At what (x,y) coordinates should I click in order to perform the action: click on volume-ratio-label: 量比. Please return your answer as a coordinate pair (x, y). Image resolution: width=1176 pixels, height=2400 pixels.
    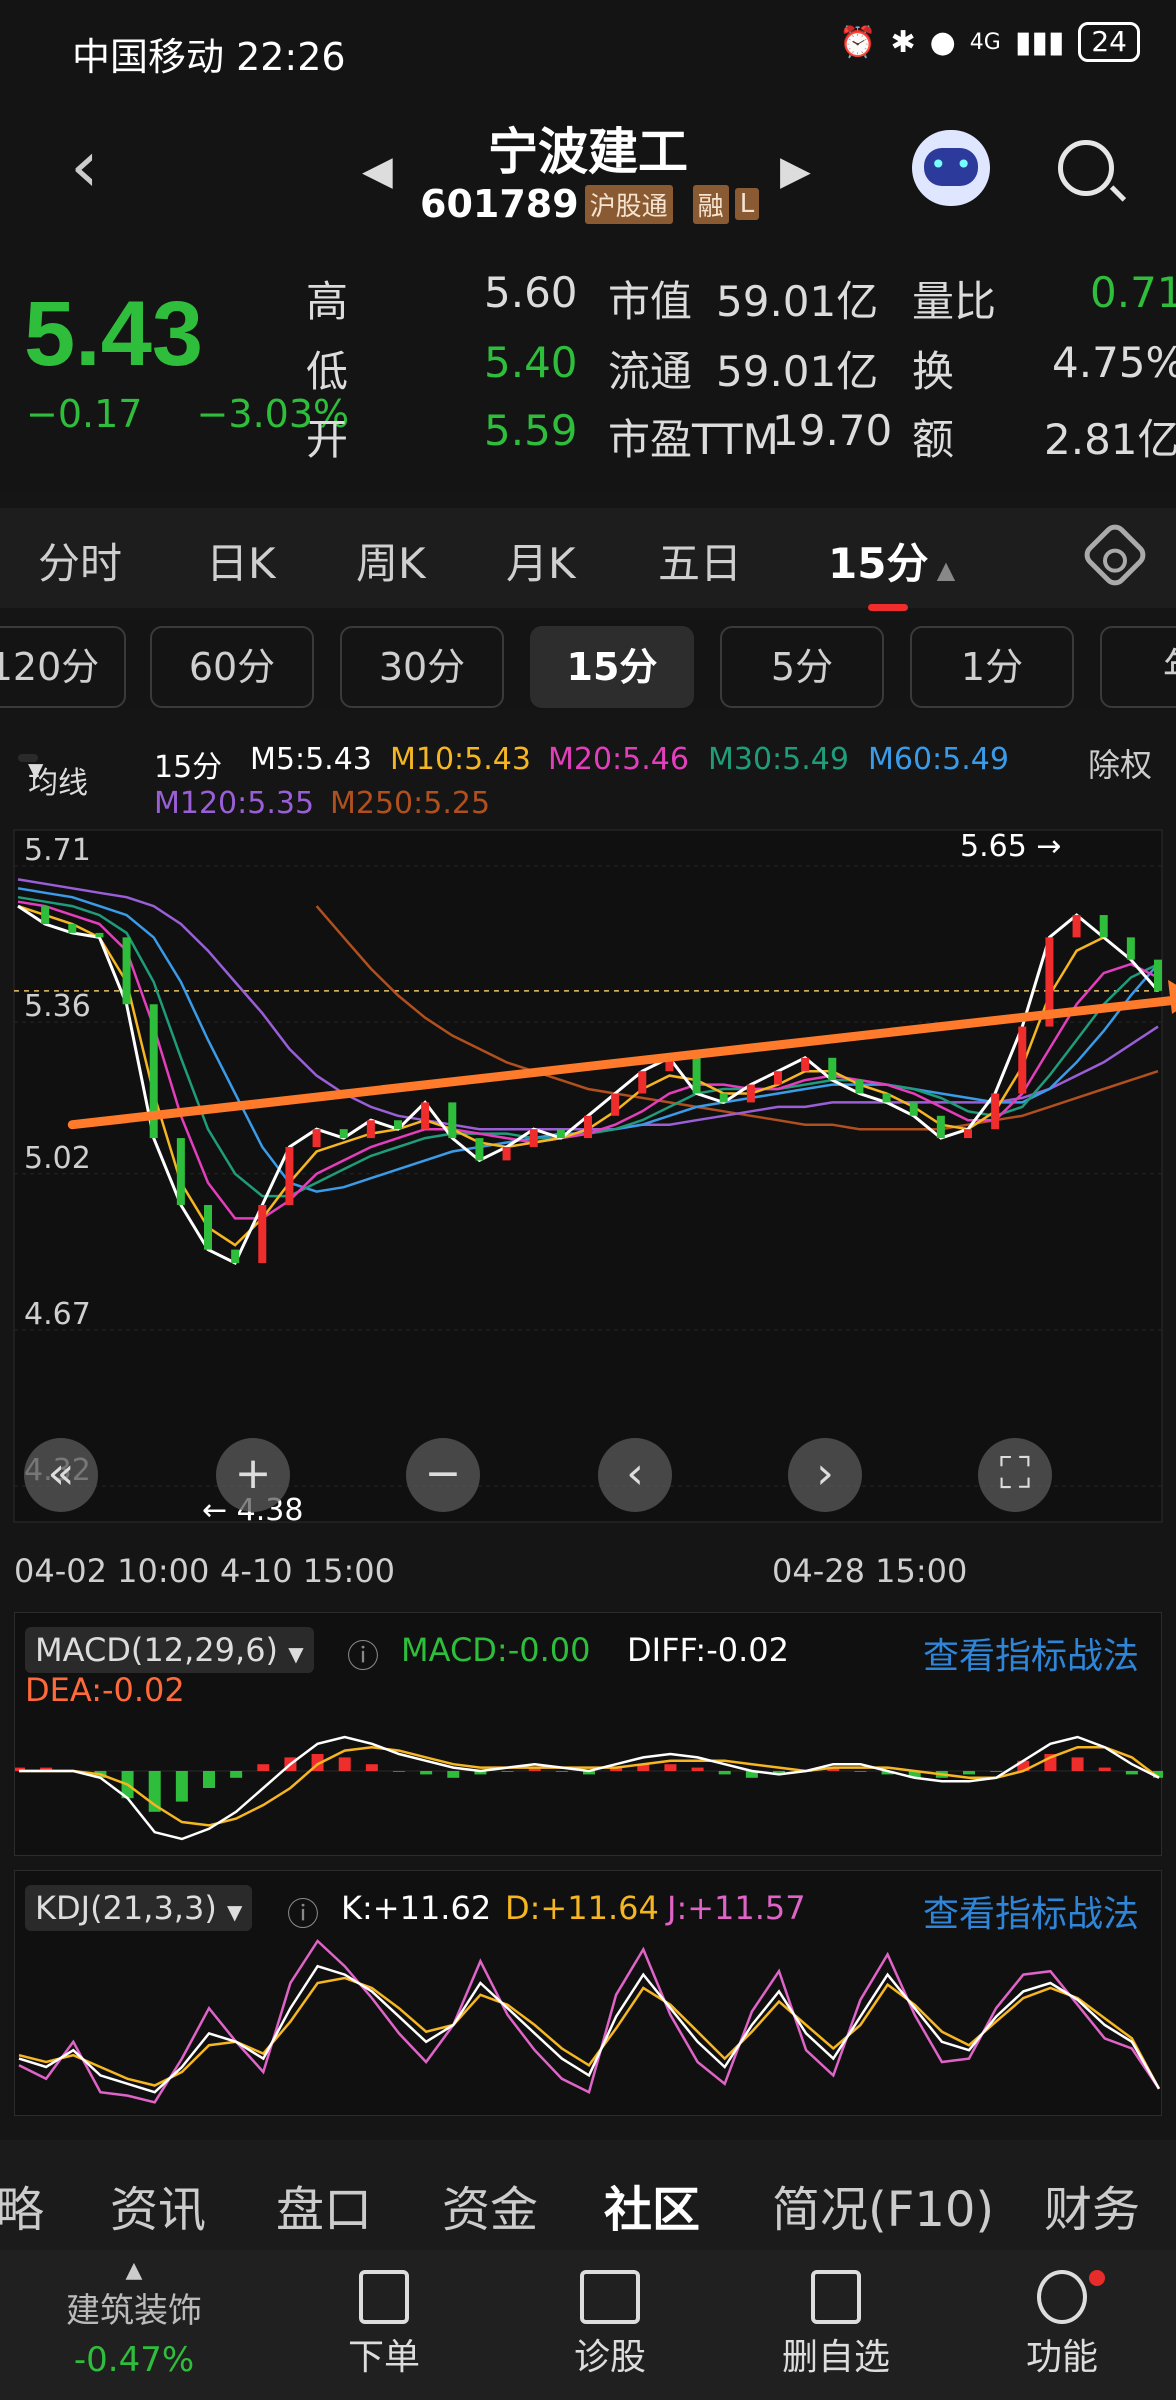
    Looking at the image, I should click on (954, 301).